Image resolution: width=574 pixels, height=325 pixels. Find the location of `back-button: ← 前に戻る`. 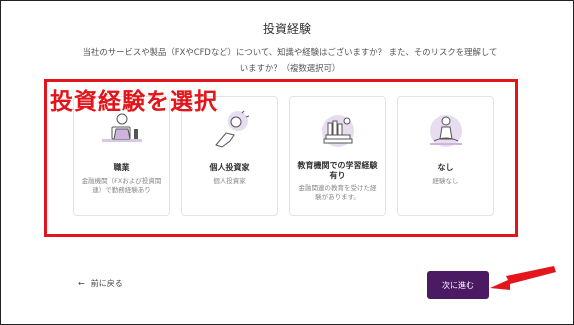

back-button: ← 前に戻る is located at coordinates (100, 283).